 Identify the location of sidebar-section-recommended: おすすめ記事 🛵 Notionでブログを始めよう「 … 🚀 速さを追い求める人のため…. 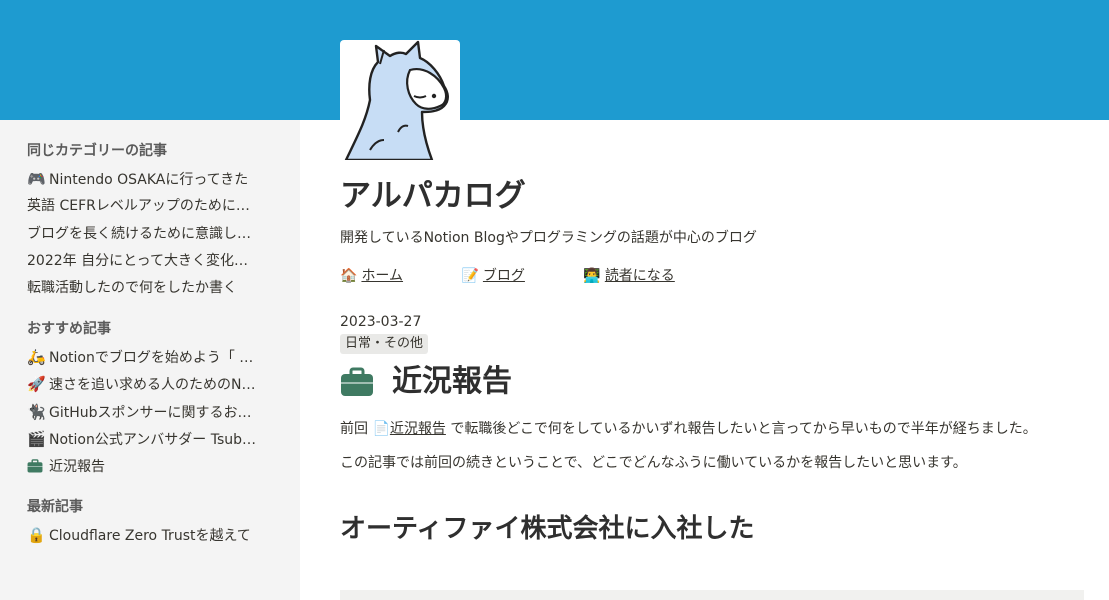
(150, 398).